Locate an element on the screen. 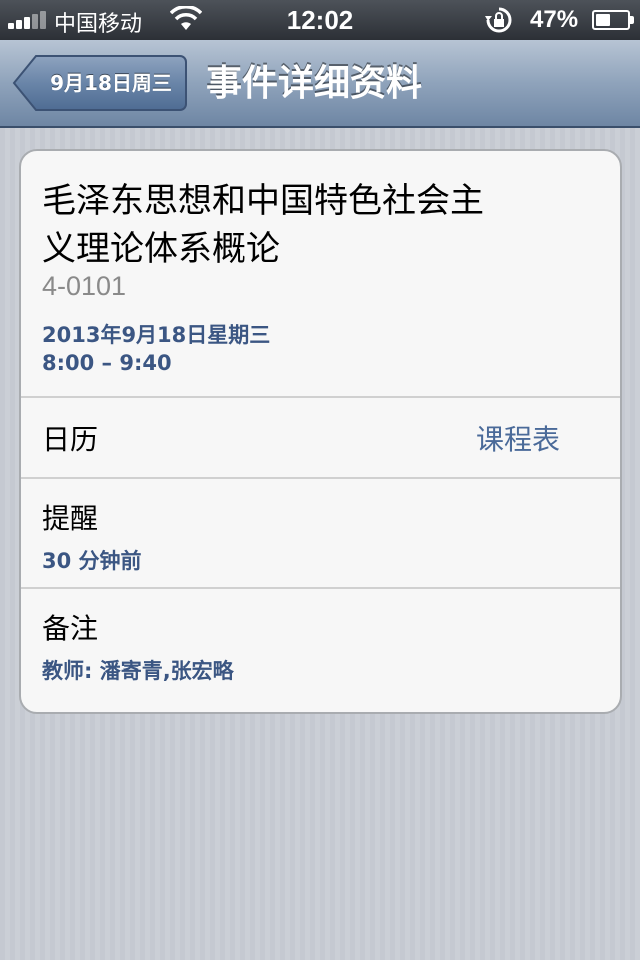 The width and height of the screenshot is (640, 960). calendar-label: 日历 is located at coordinates (70, 439).